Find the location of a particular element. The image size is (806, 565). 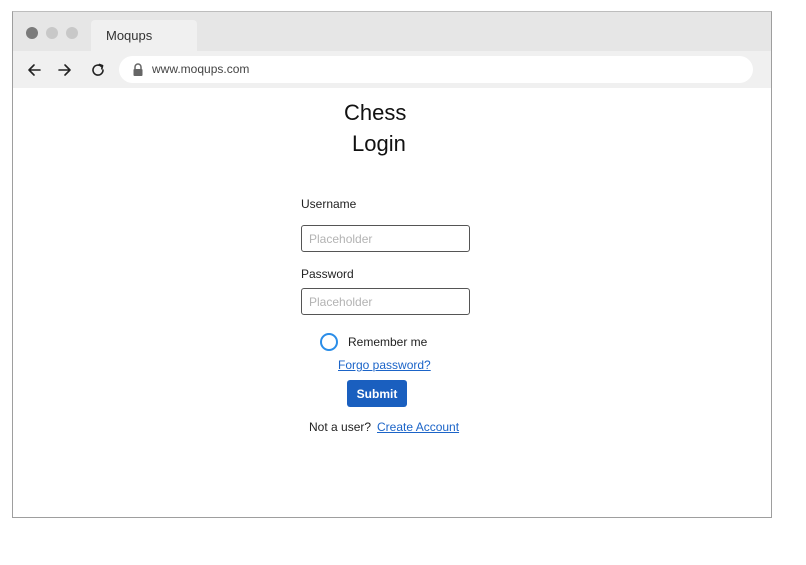

browser-toolbar: www.moqups.com is located at coordinates (392, 69).